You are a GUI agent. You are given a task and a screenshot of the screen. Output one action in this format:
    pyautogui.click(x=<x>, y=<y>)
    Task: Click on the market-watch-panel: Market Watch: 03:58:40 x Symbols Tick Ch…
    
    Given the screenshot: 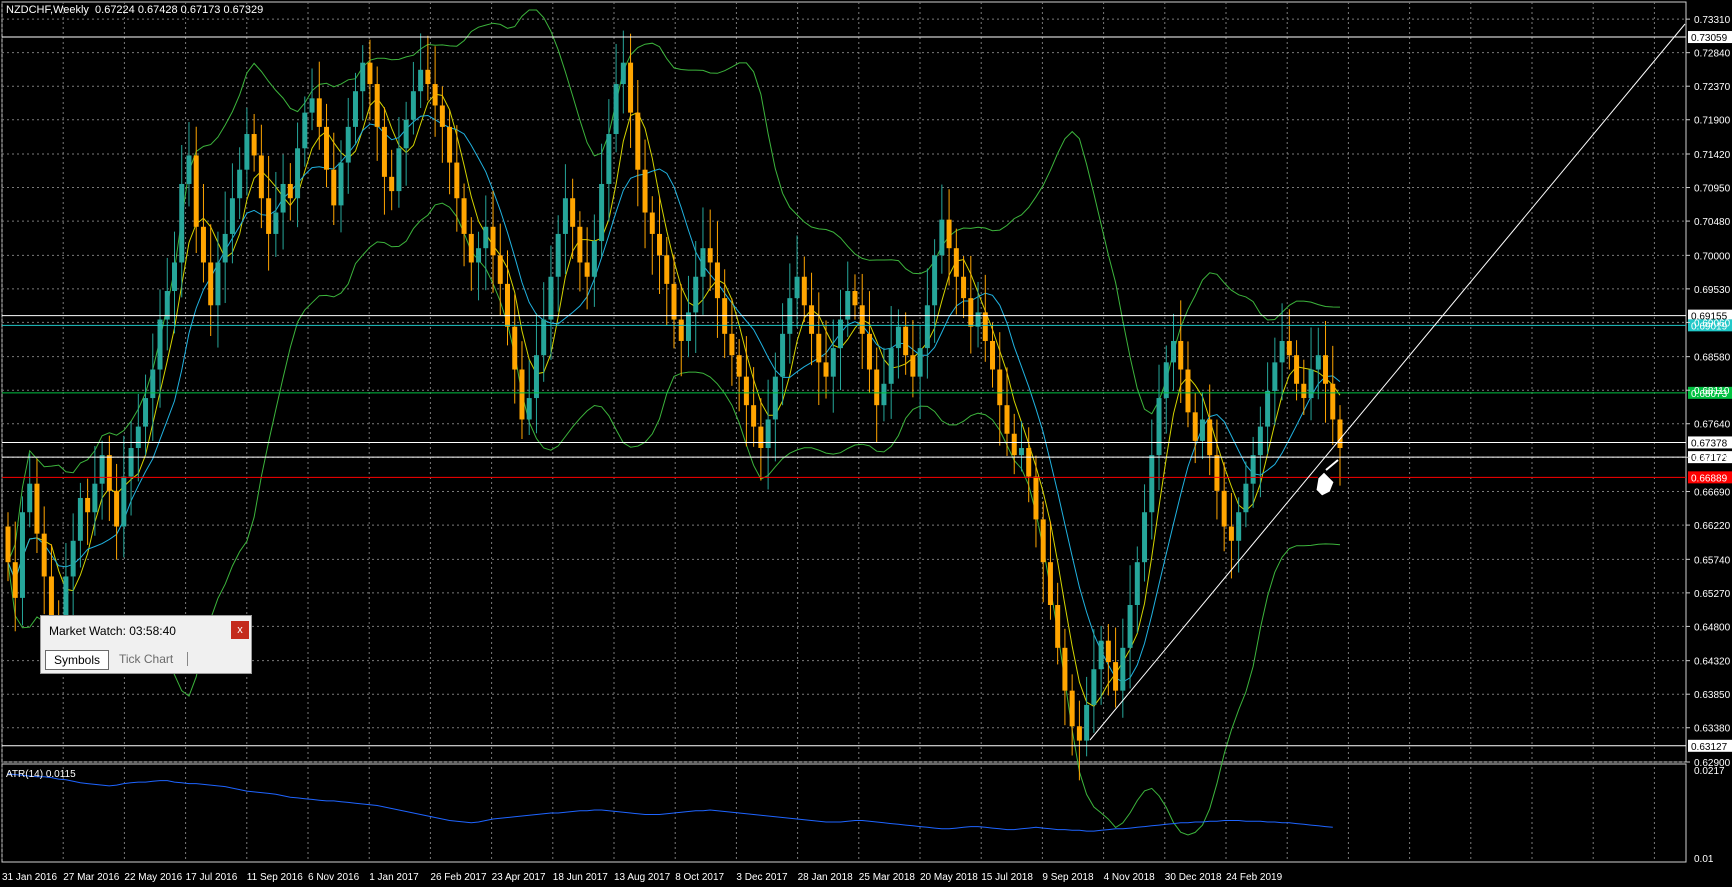 What is the action you would take?
    pyautogui.click(x=146, y=644)
    